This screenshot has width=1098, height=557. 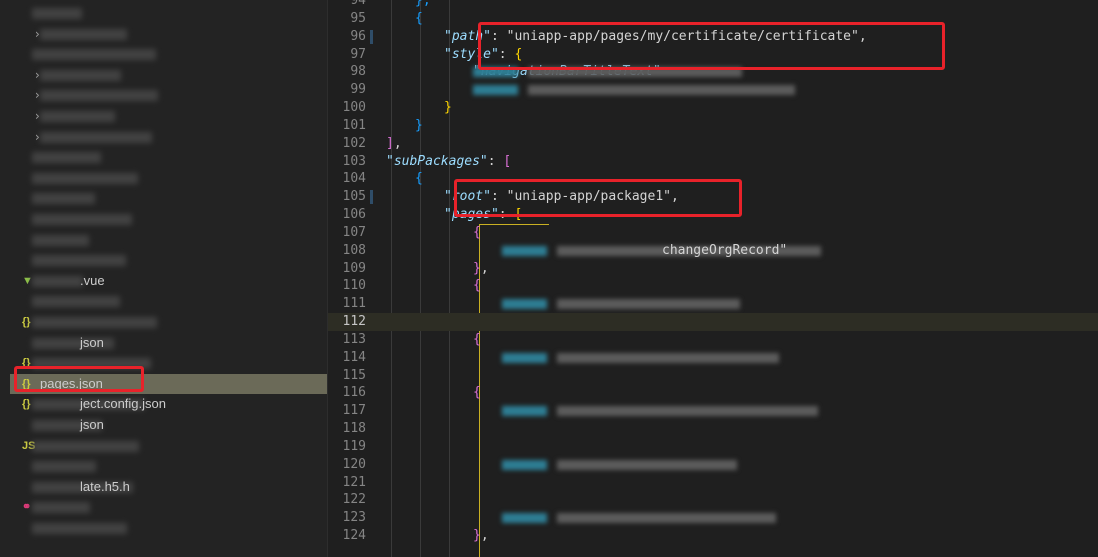 What do you see at coordinates (168, 446) in the screenshot?
I see `file-item: JS` at bounding box center [168, 446].